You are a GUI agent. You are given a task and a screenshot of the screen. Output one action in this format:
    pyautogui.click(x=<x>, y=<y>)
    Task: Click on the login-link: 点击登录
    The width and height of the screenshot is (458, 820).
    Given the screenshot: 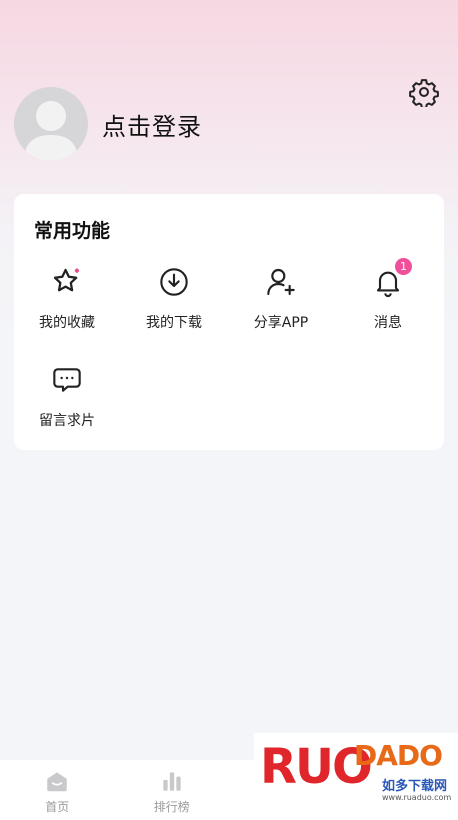 What is the action you would take?
    pyautogui.click(x=152, y=124)
    